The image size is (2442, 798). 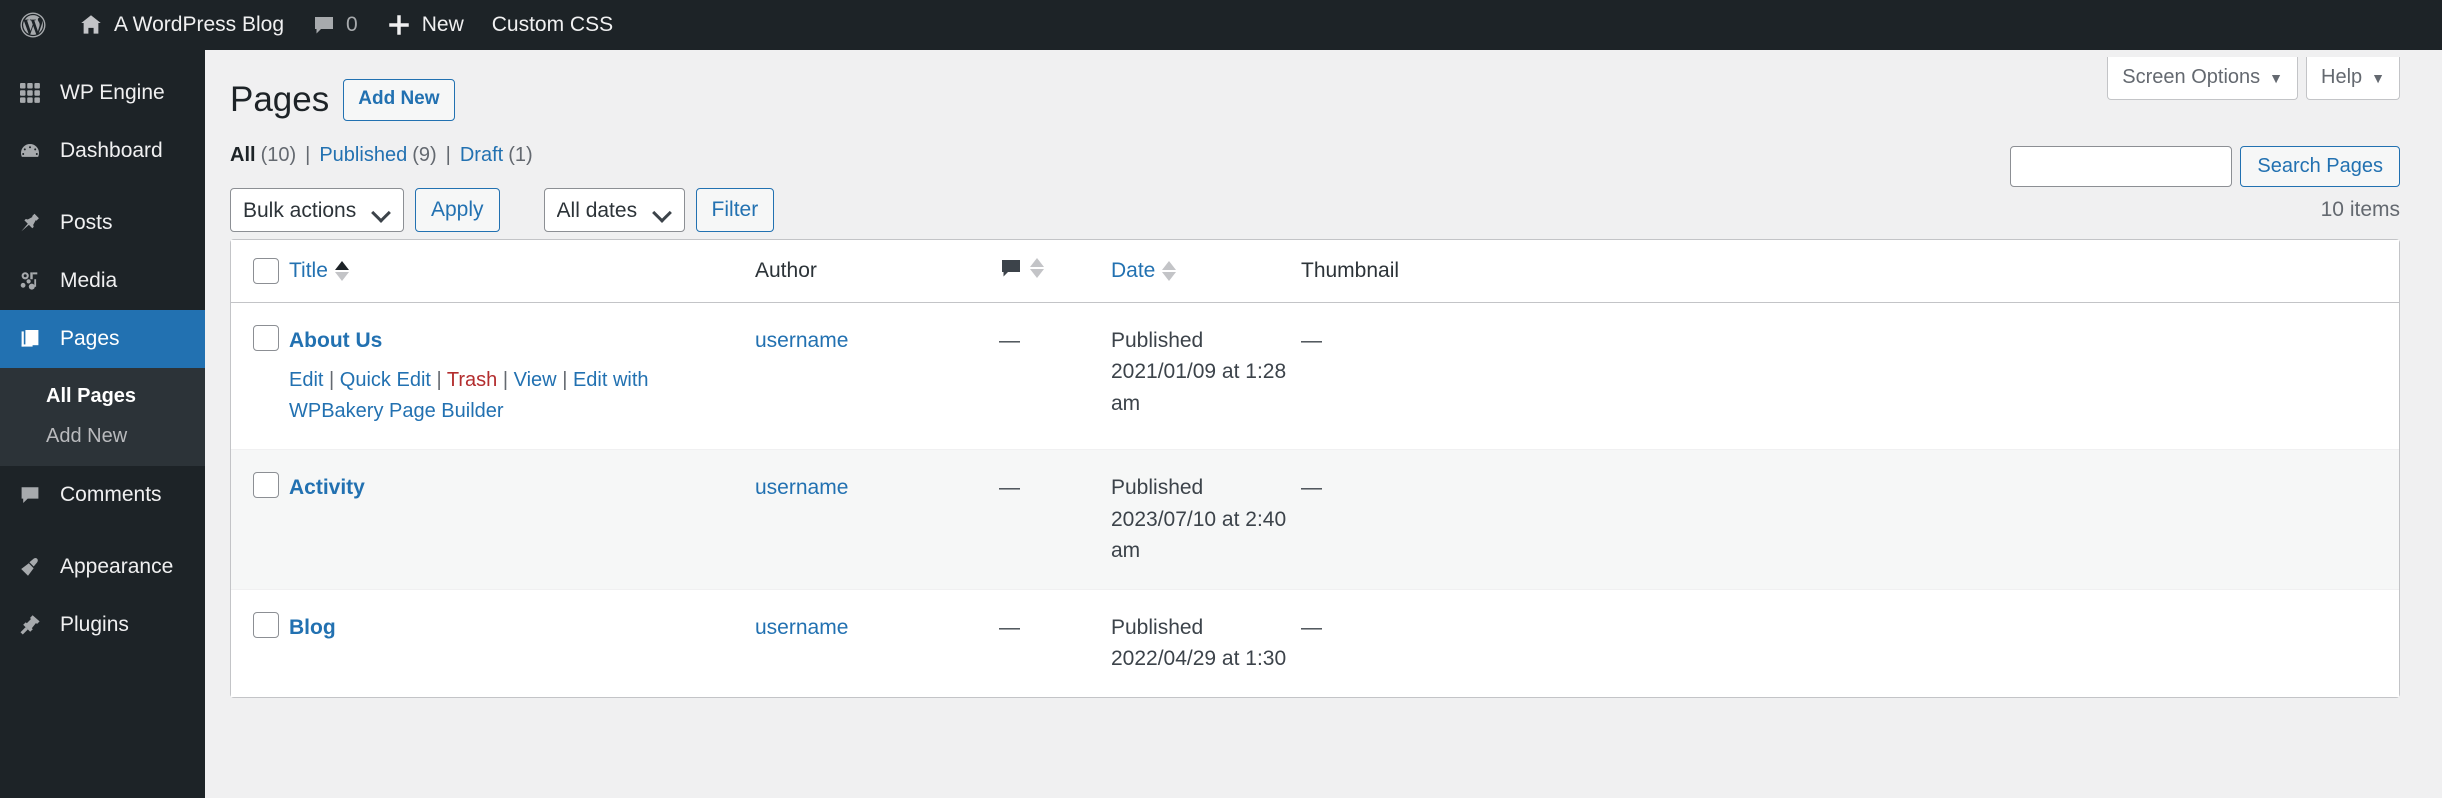 What do you see at coordinates (317, 209) in the screenshot?
I see `bulk-actions-select: Bulk actions` at bounding box center [317, 209].